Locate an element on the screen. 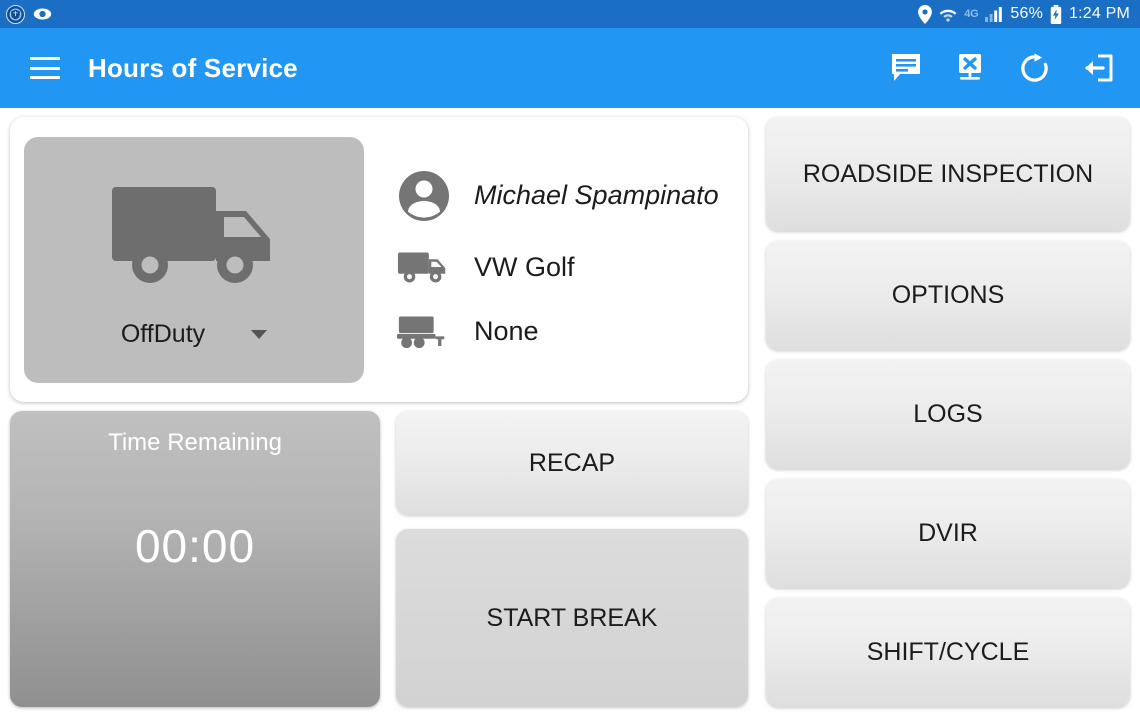 The height and width of the screenshot is (713, 1140). logs-button: LOGS is located at coordinates (948, 415).